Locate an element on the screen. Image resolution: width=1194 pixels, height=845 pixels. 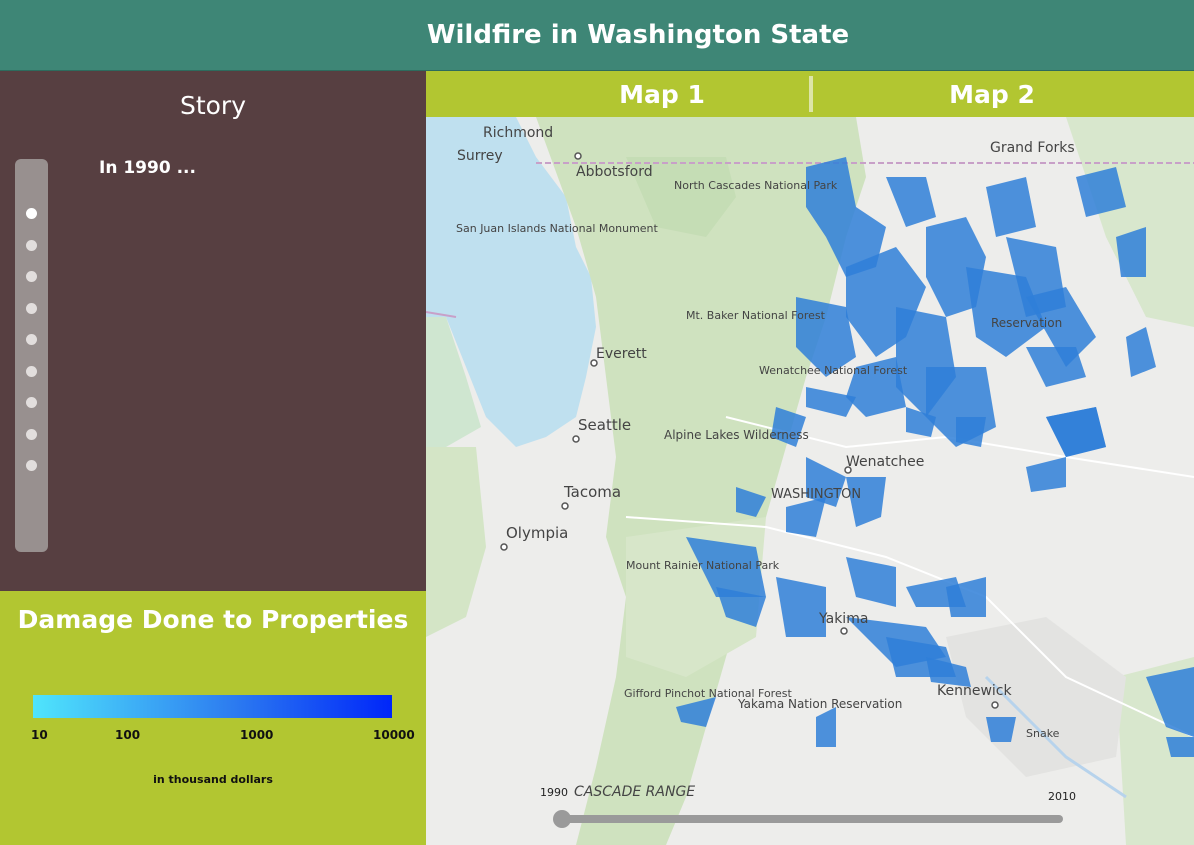
legend-tick: 100 is located at coordinates (128, 735).